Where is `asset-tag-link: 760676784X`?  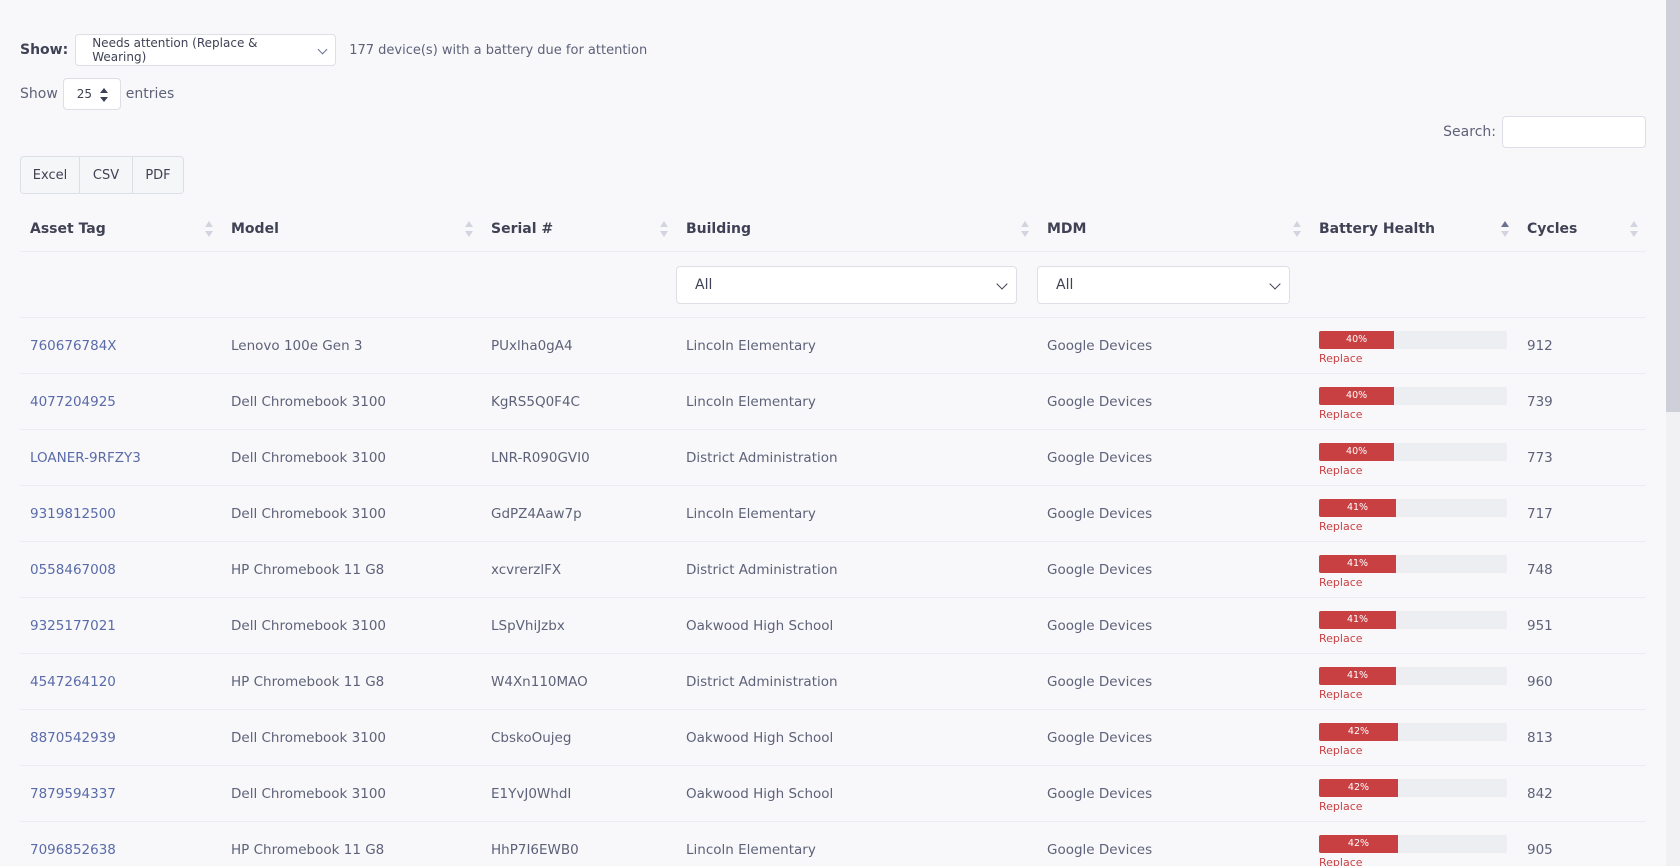 asset-tag-link: 760676784X is located at coordinates (73, 346).